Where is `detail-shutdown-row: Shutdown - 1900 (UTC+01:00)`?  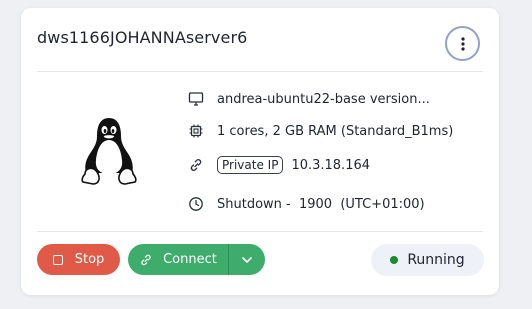 detail-shutdown-row: Shutdown - 1900 (UTC+01:00) is located at coordinates (306, 204).